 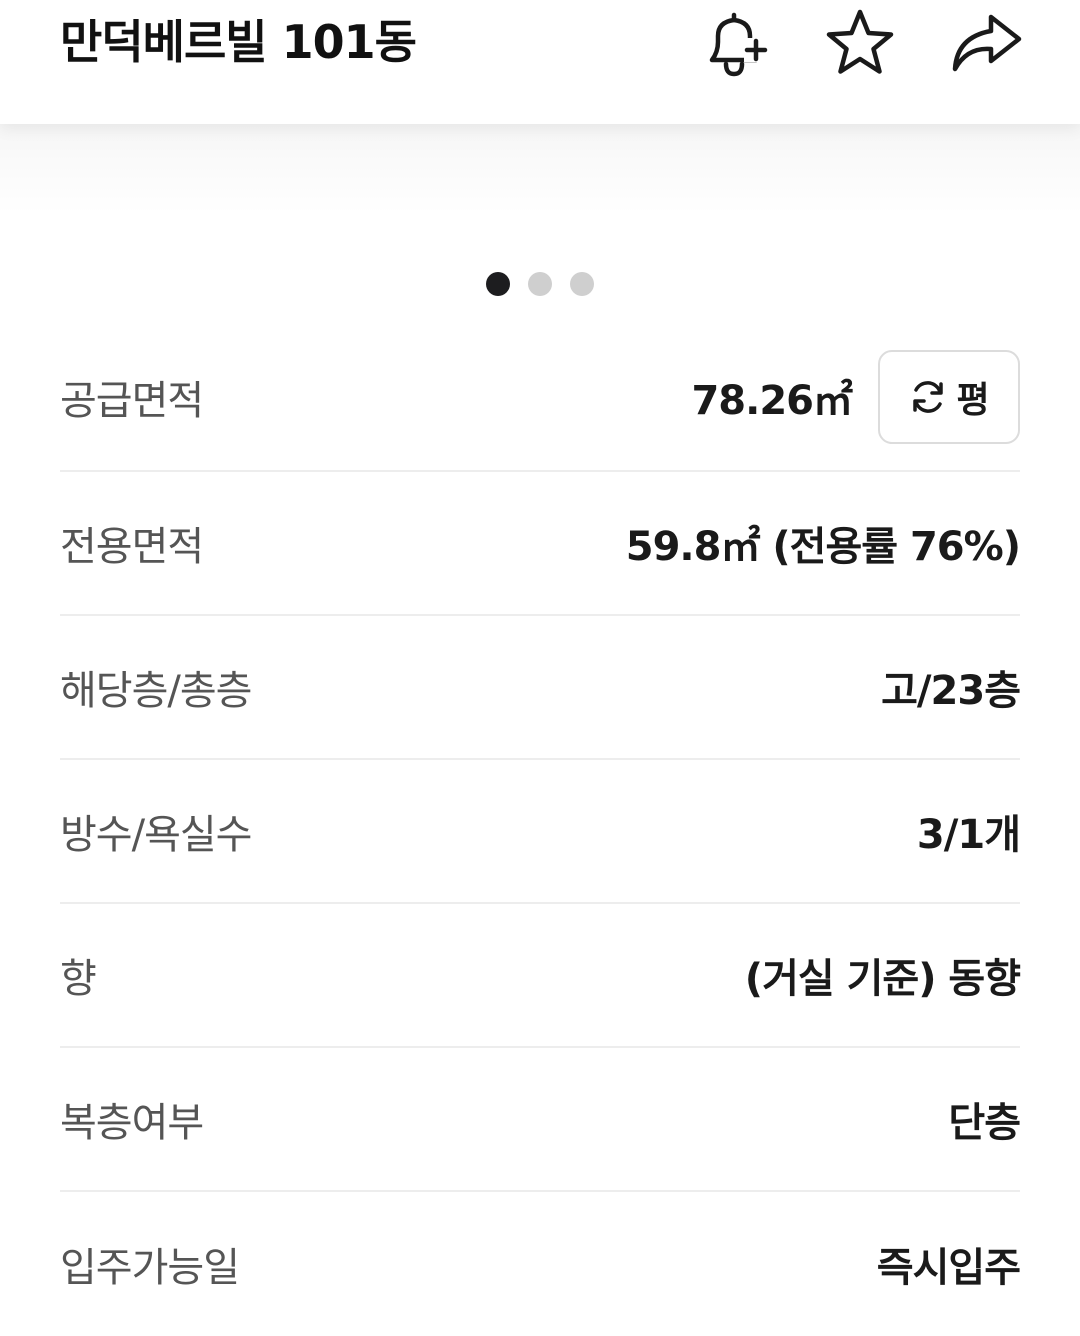 I want to click on gallery-page-indicator, so click(x=540, y=284).